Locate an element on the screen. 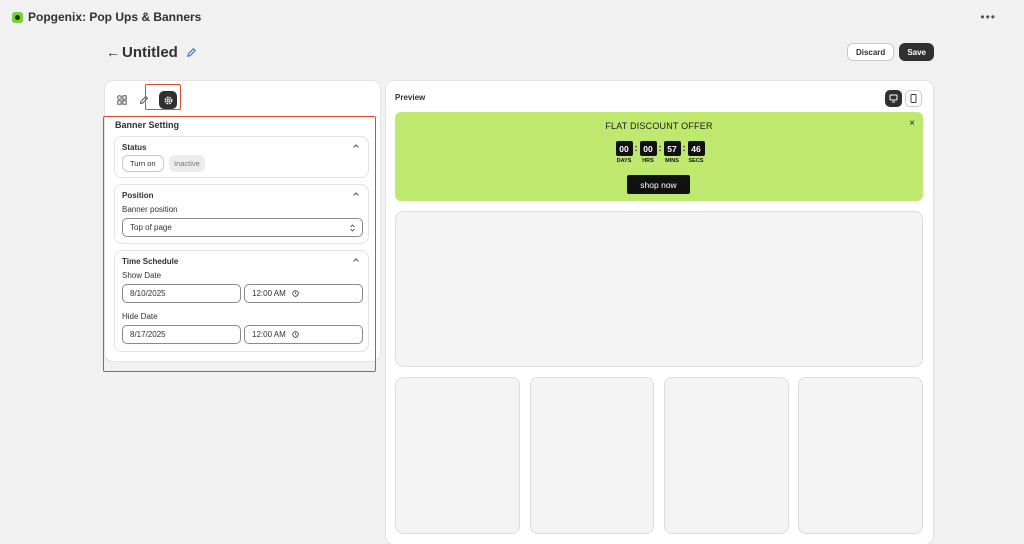  countdown-label: MINS is located at coordinates (672, 161).